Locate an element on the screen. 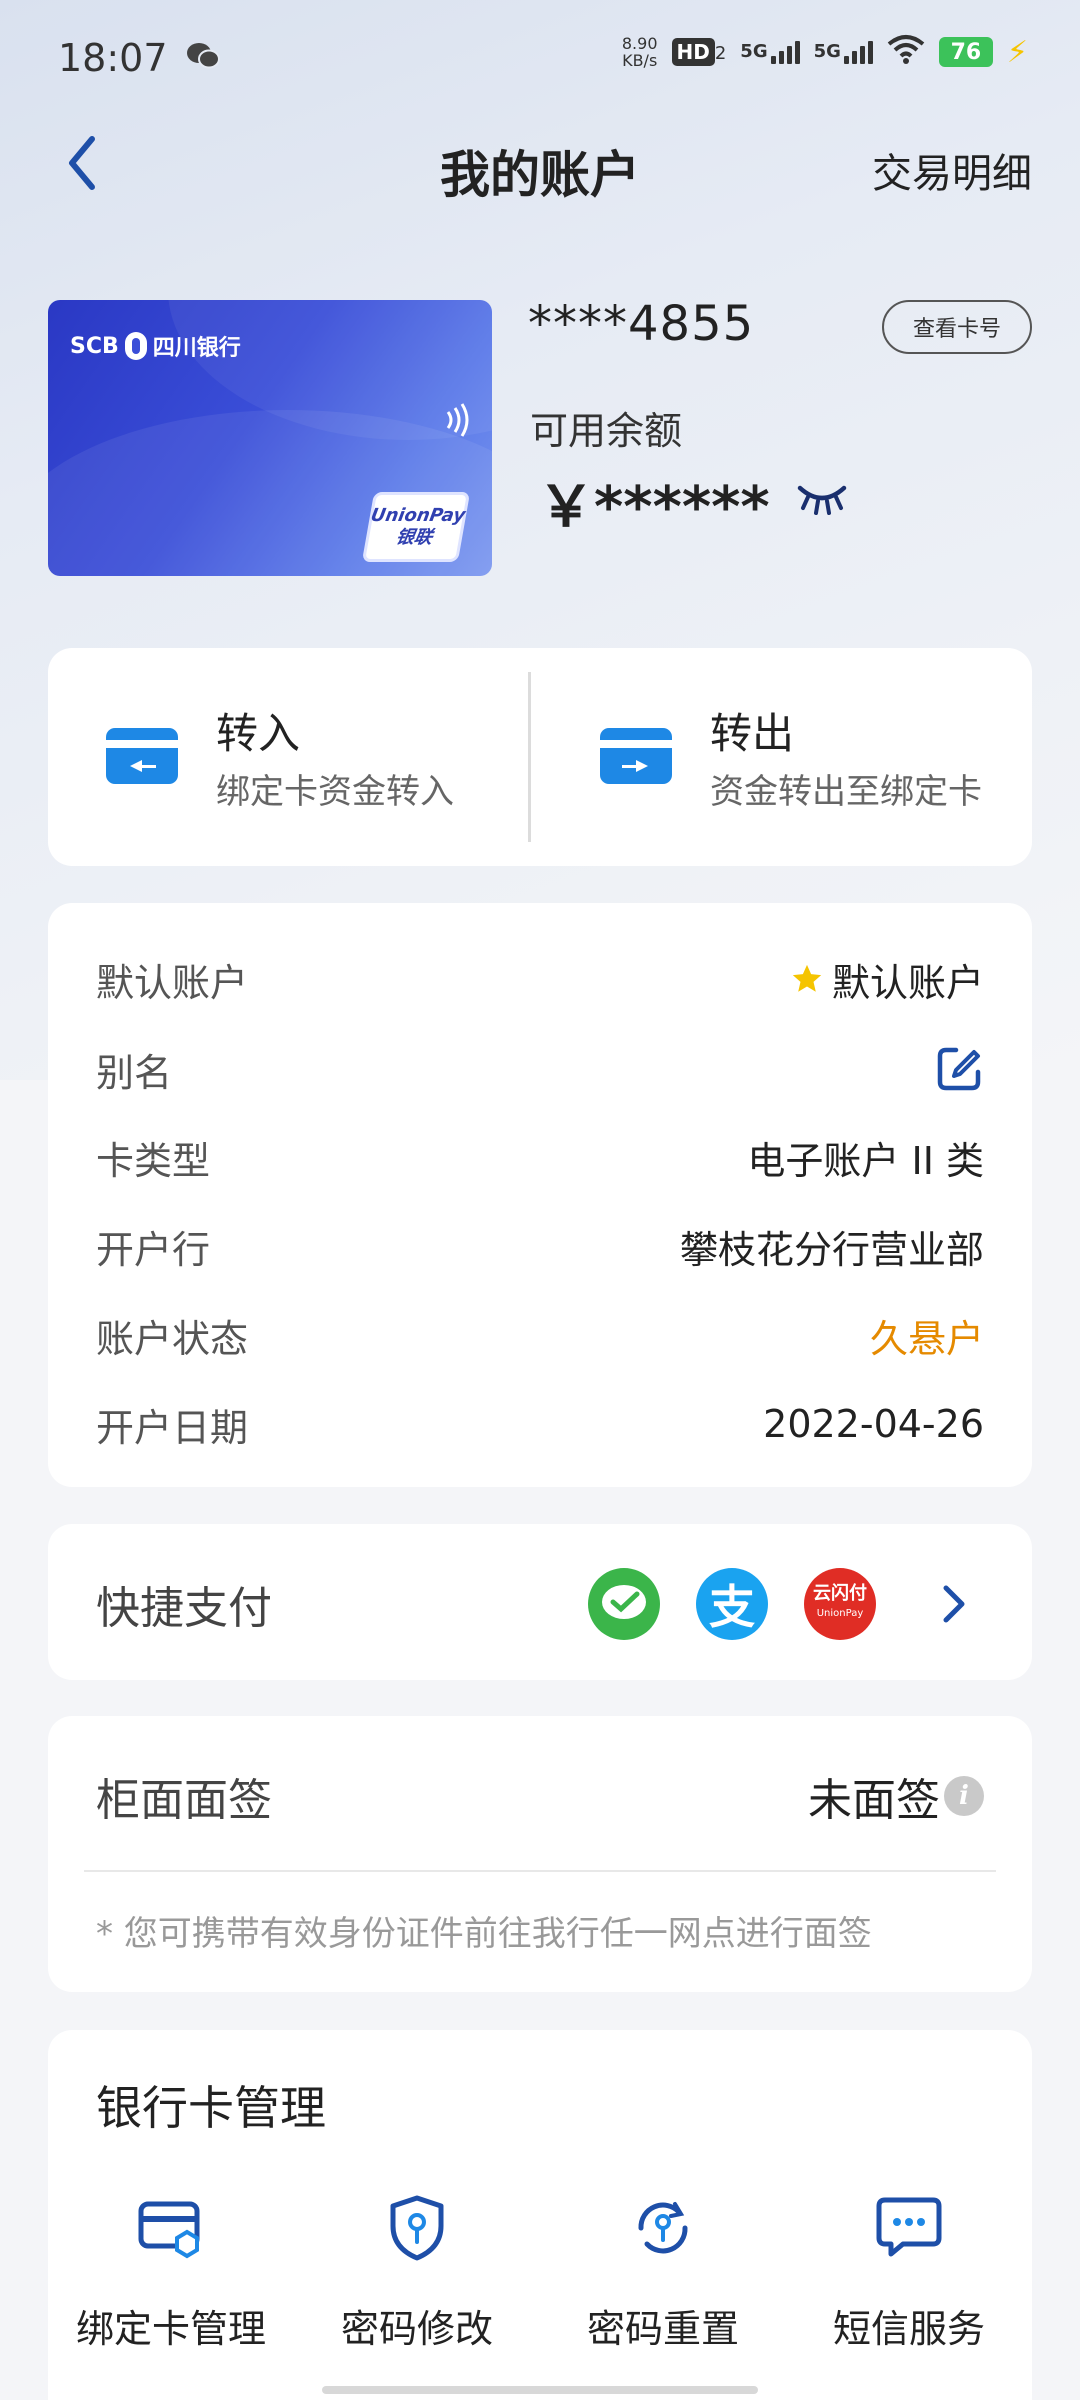 The width and height of the screenshot is (1080, 2400). info-icon: i is located at coordinates (964, 1796).